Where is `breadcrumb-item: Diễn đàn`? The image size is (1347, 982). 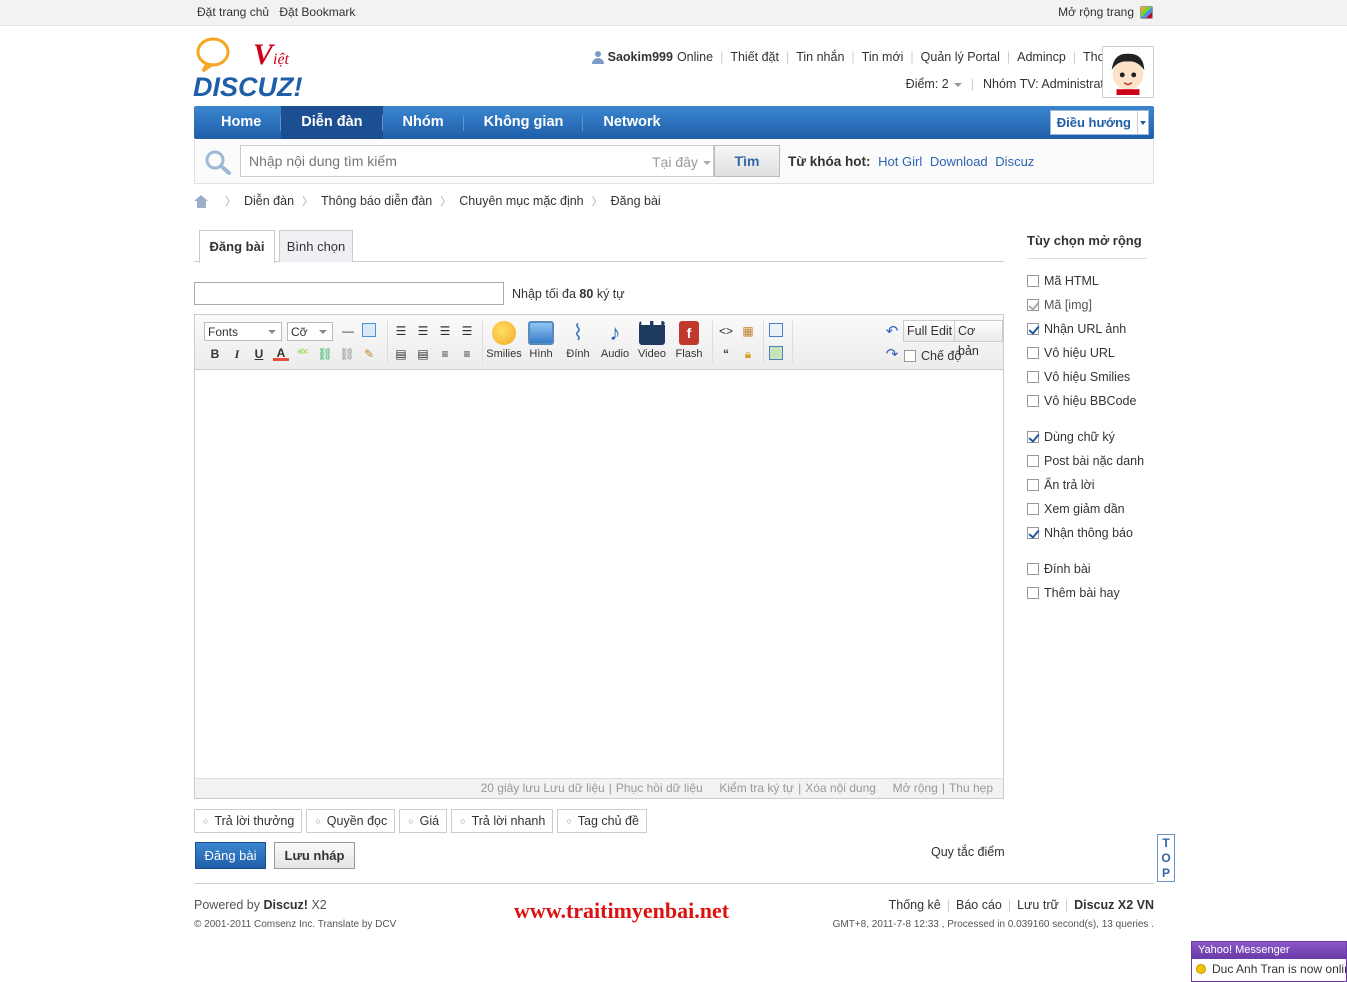
breadcrumb-item: Diễn đàn is located at coordinates (269, 201).